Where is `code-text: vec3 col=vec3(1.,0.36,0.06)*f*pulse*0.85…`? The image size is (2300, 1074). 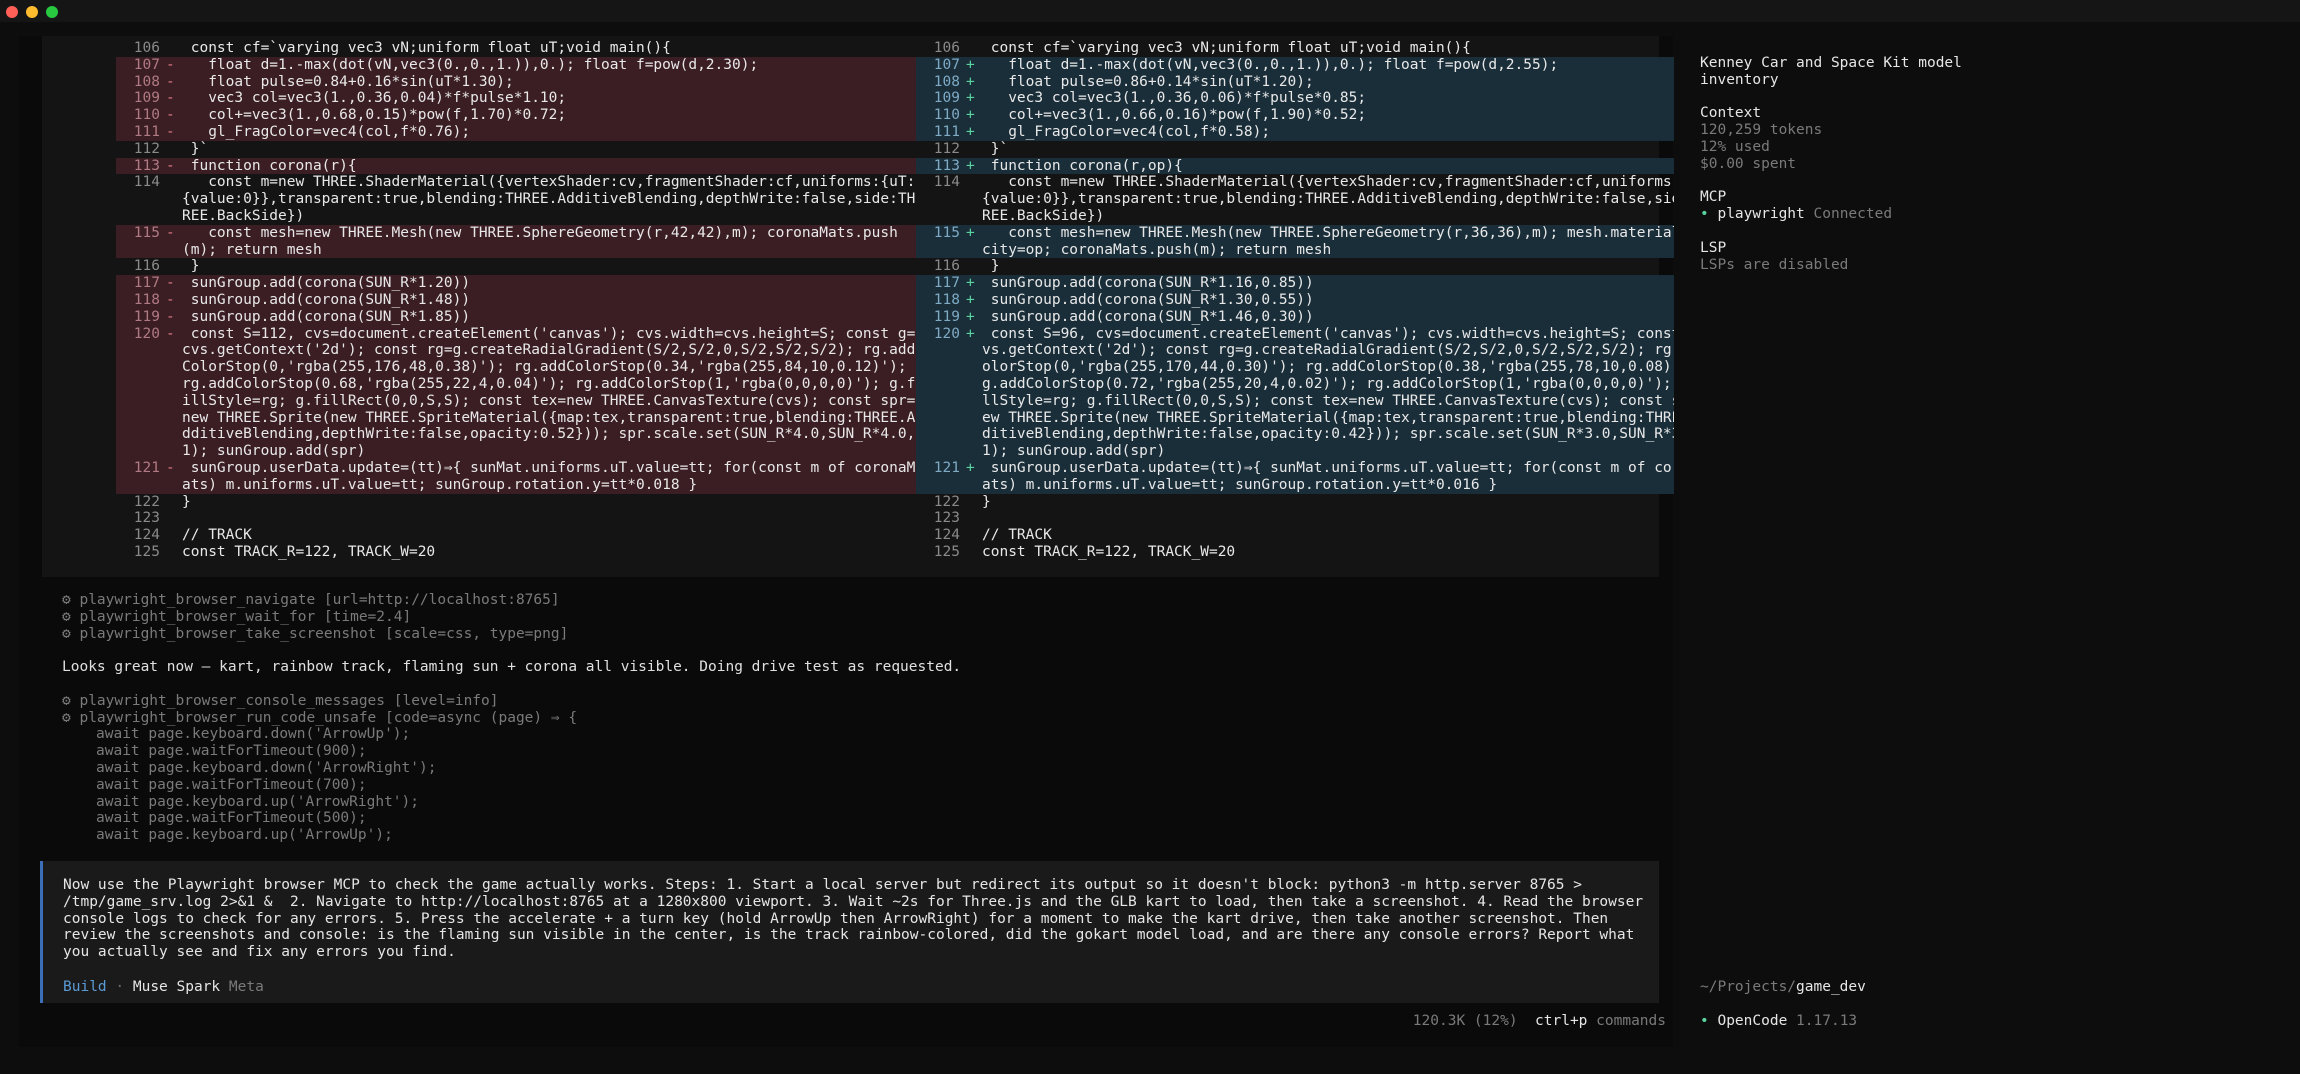
code-text: vec3 col=vec3(1.,0.36,0.06)*f*pulse*0.85… is located at coordinates (1174, 98).